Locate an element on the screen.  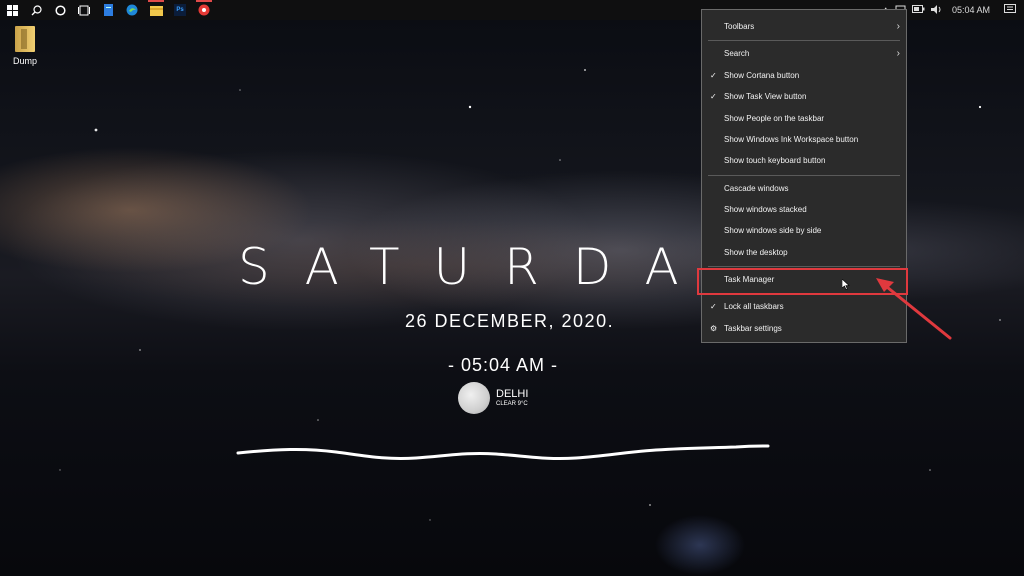
audio-wave-line is located at coordinates (503, 452).